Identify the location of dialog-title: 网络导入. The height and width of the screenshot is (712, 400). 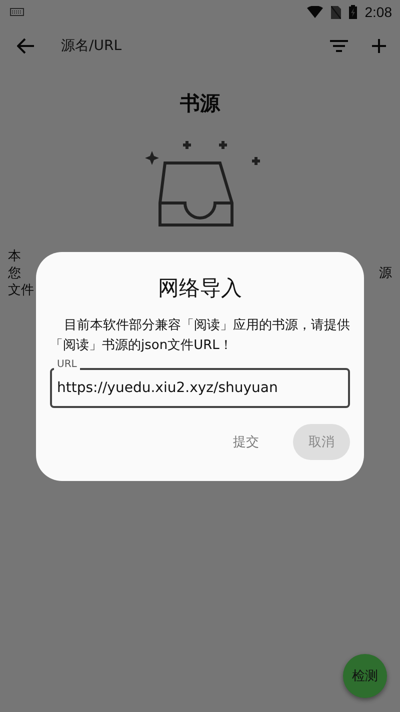
(200, 288).